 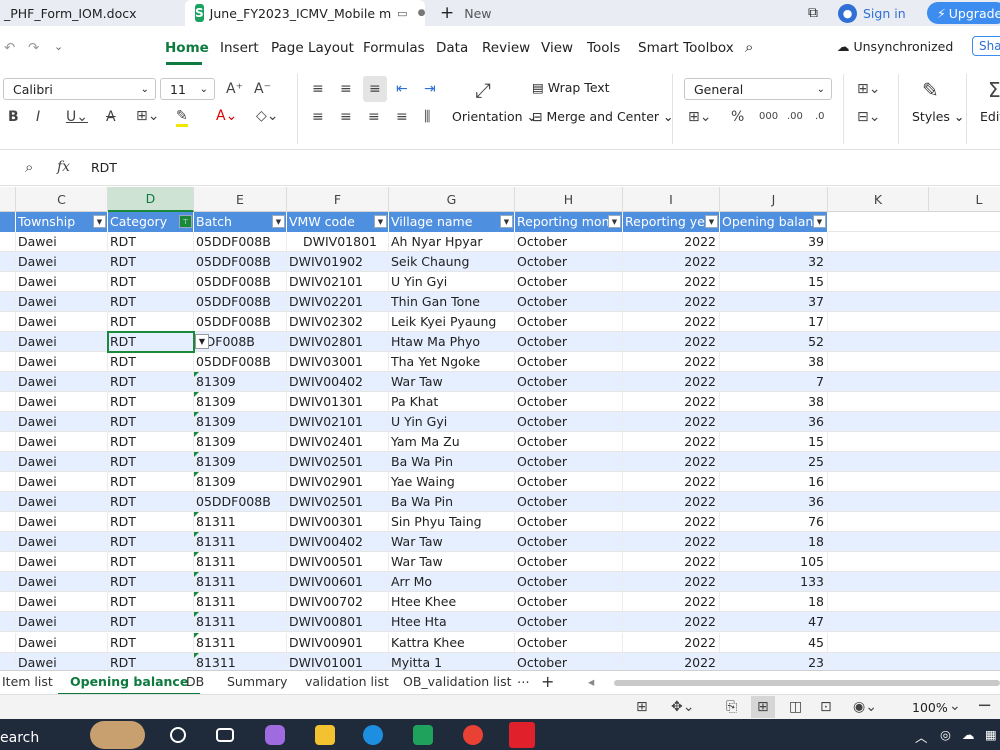 I want to click on menu-page-layout: Page Layout, so click(x=312, y=48).